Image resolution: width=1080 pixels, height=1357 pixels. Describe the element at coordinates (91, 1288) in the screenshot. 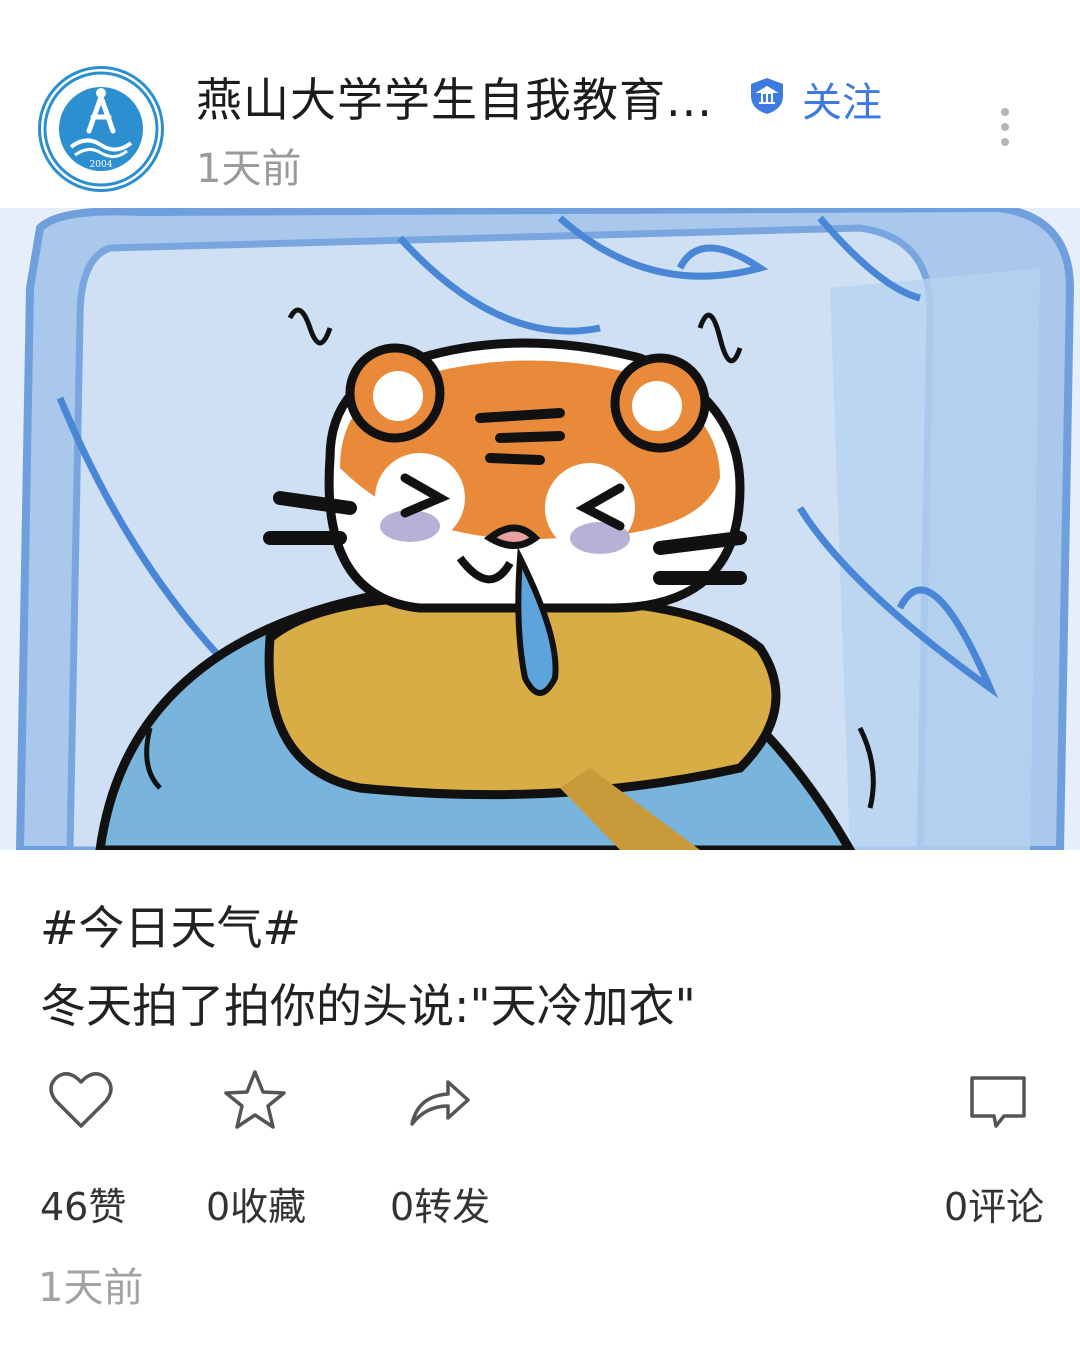

I see `footer-time: 1天前` at that location.